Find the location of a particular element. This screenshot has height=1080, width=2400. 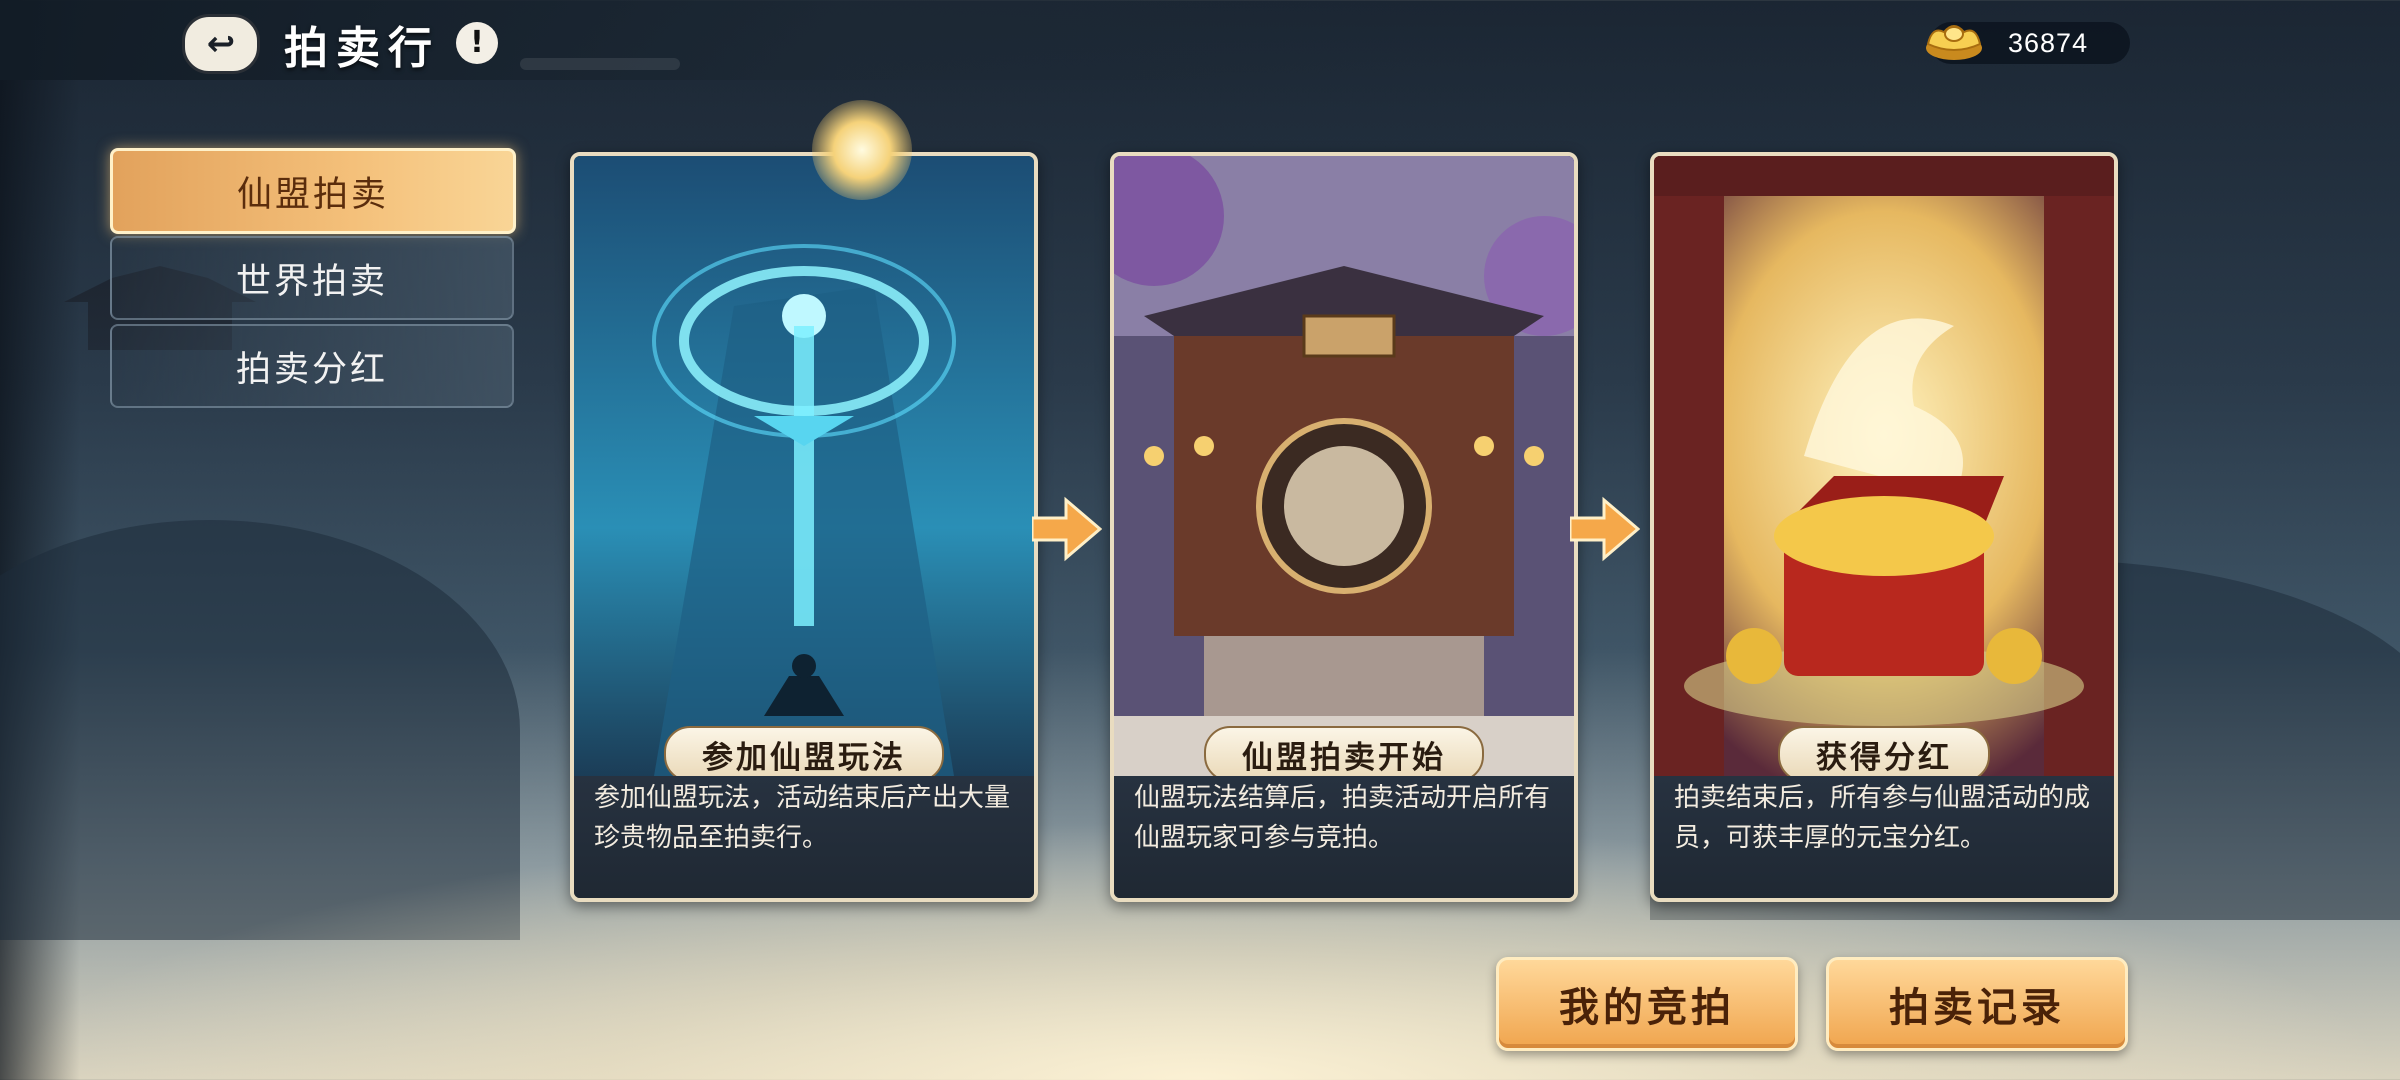

card-step-label: 仙盟拍卖开始 is located at coordinates (1344, 754).